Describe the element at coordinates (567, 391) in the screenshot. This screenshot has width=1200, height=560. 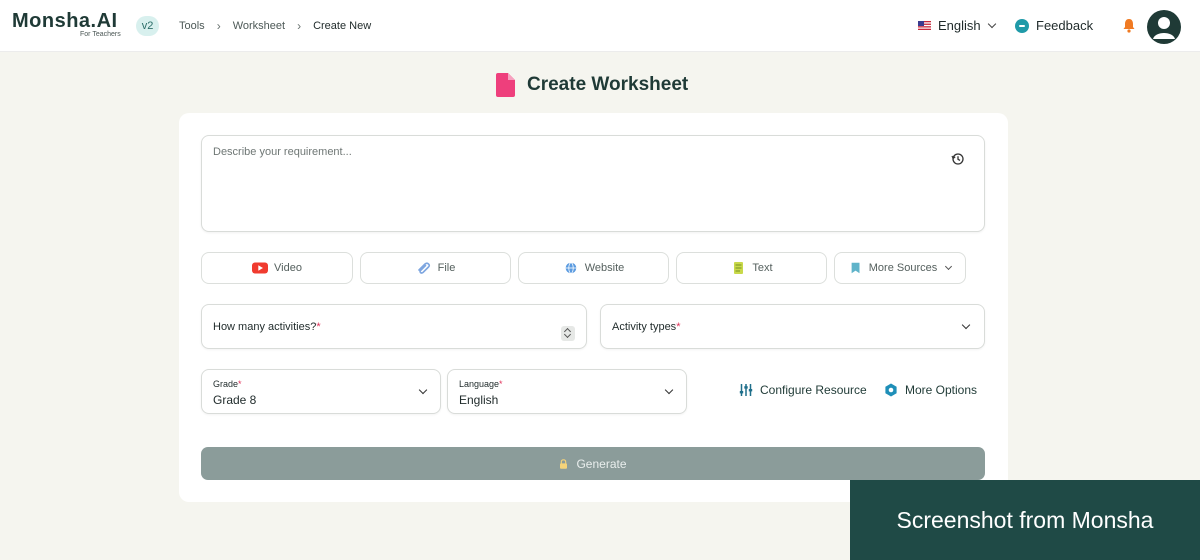
I see `language-select: Language* English` at that location.